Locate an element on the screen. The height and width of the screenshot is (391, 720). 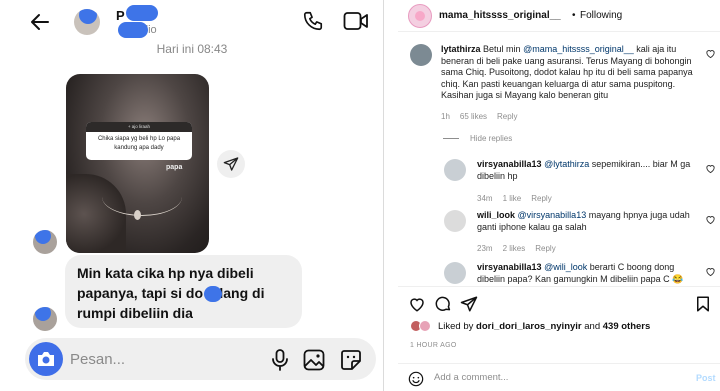
post-comment-button: Post is located at coordinates (706, 378).